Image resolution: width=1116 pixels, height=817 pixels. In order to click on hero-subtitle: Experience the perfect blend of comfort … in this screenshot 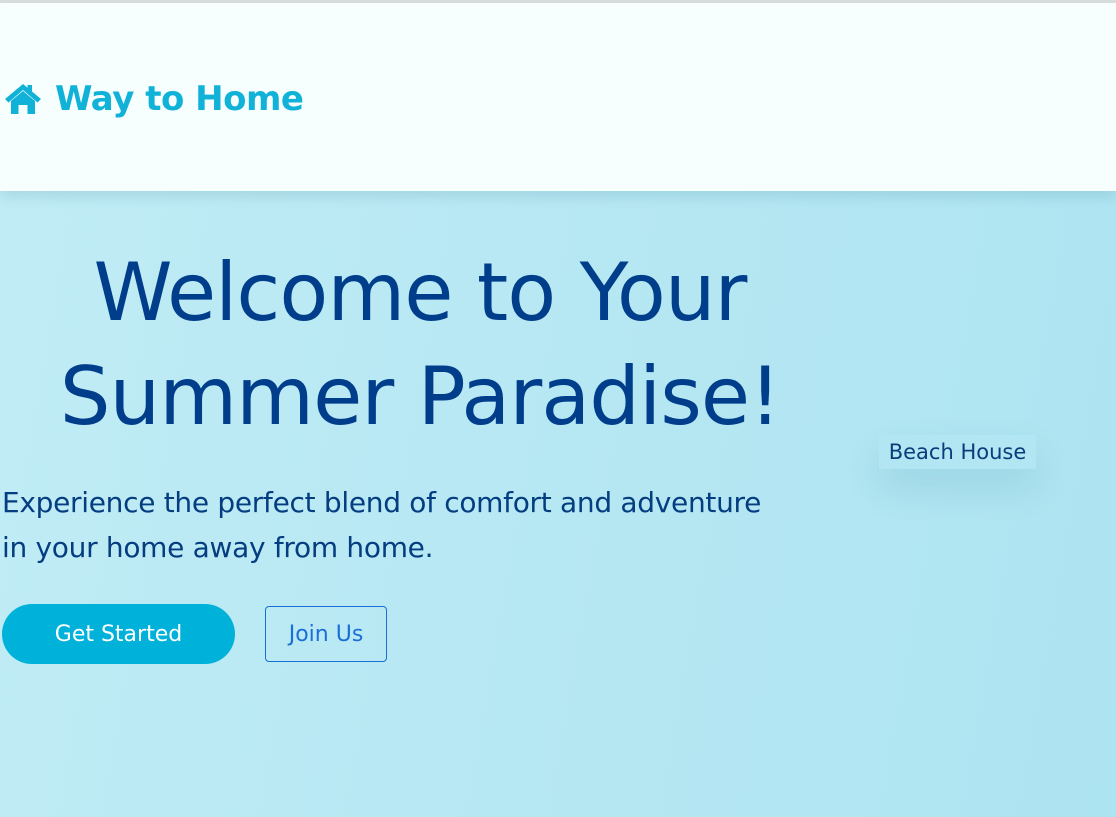, I will do `click(427, 525)`.